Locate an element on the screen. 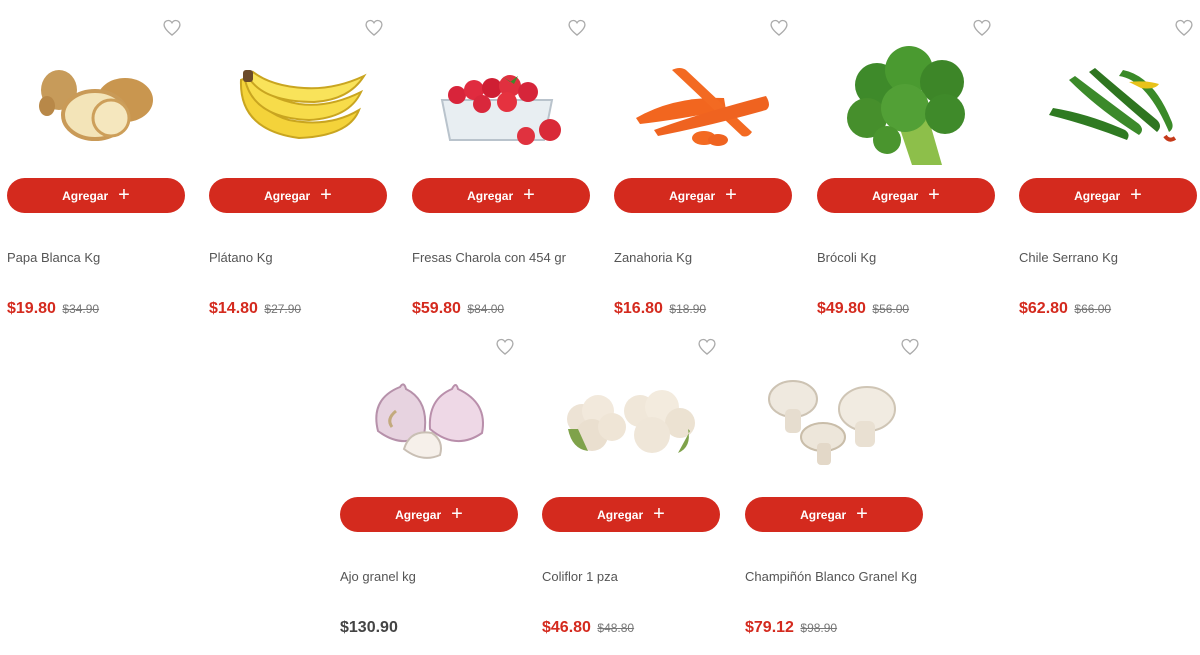  product-name: Fresas Charola con 454 gr is located at coordinates (489, 257).